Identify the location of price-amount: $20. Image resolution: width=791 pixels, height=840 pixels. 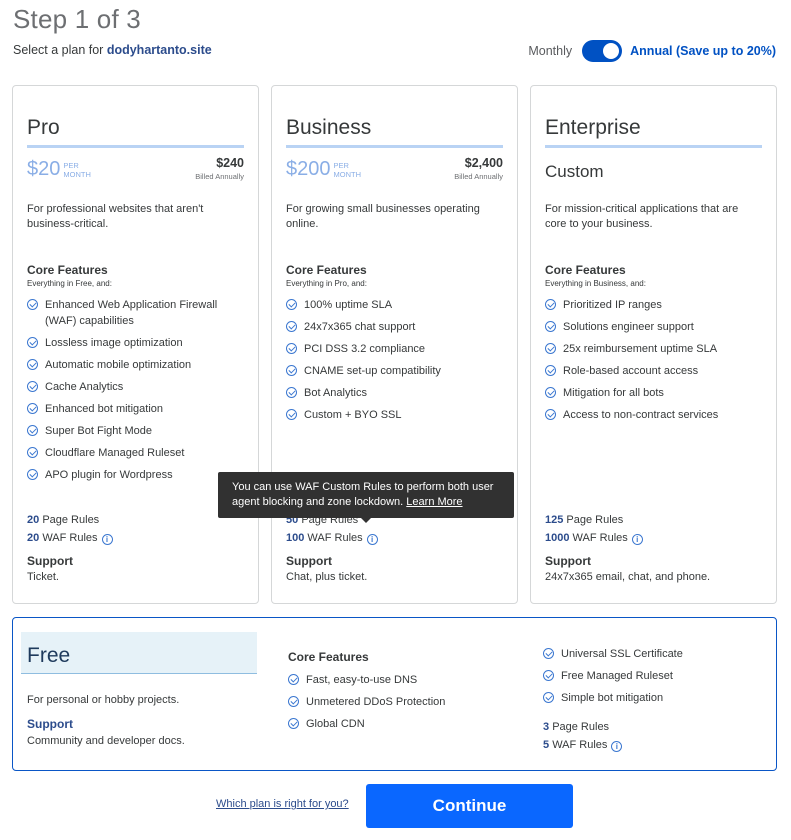
(44, 169).